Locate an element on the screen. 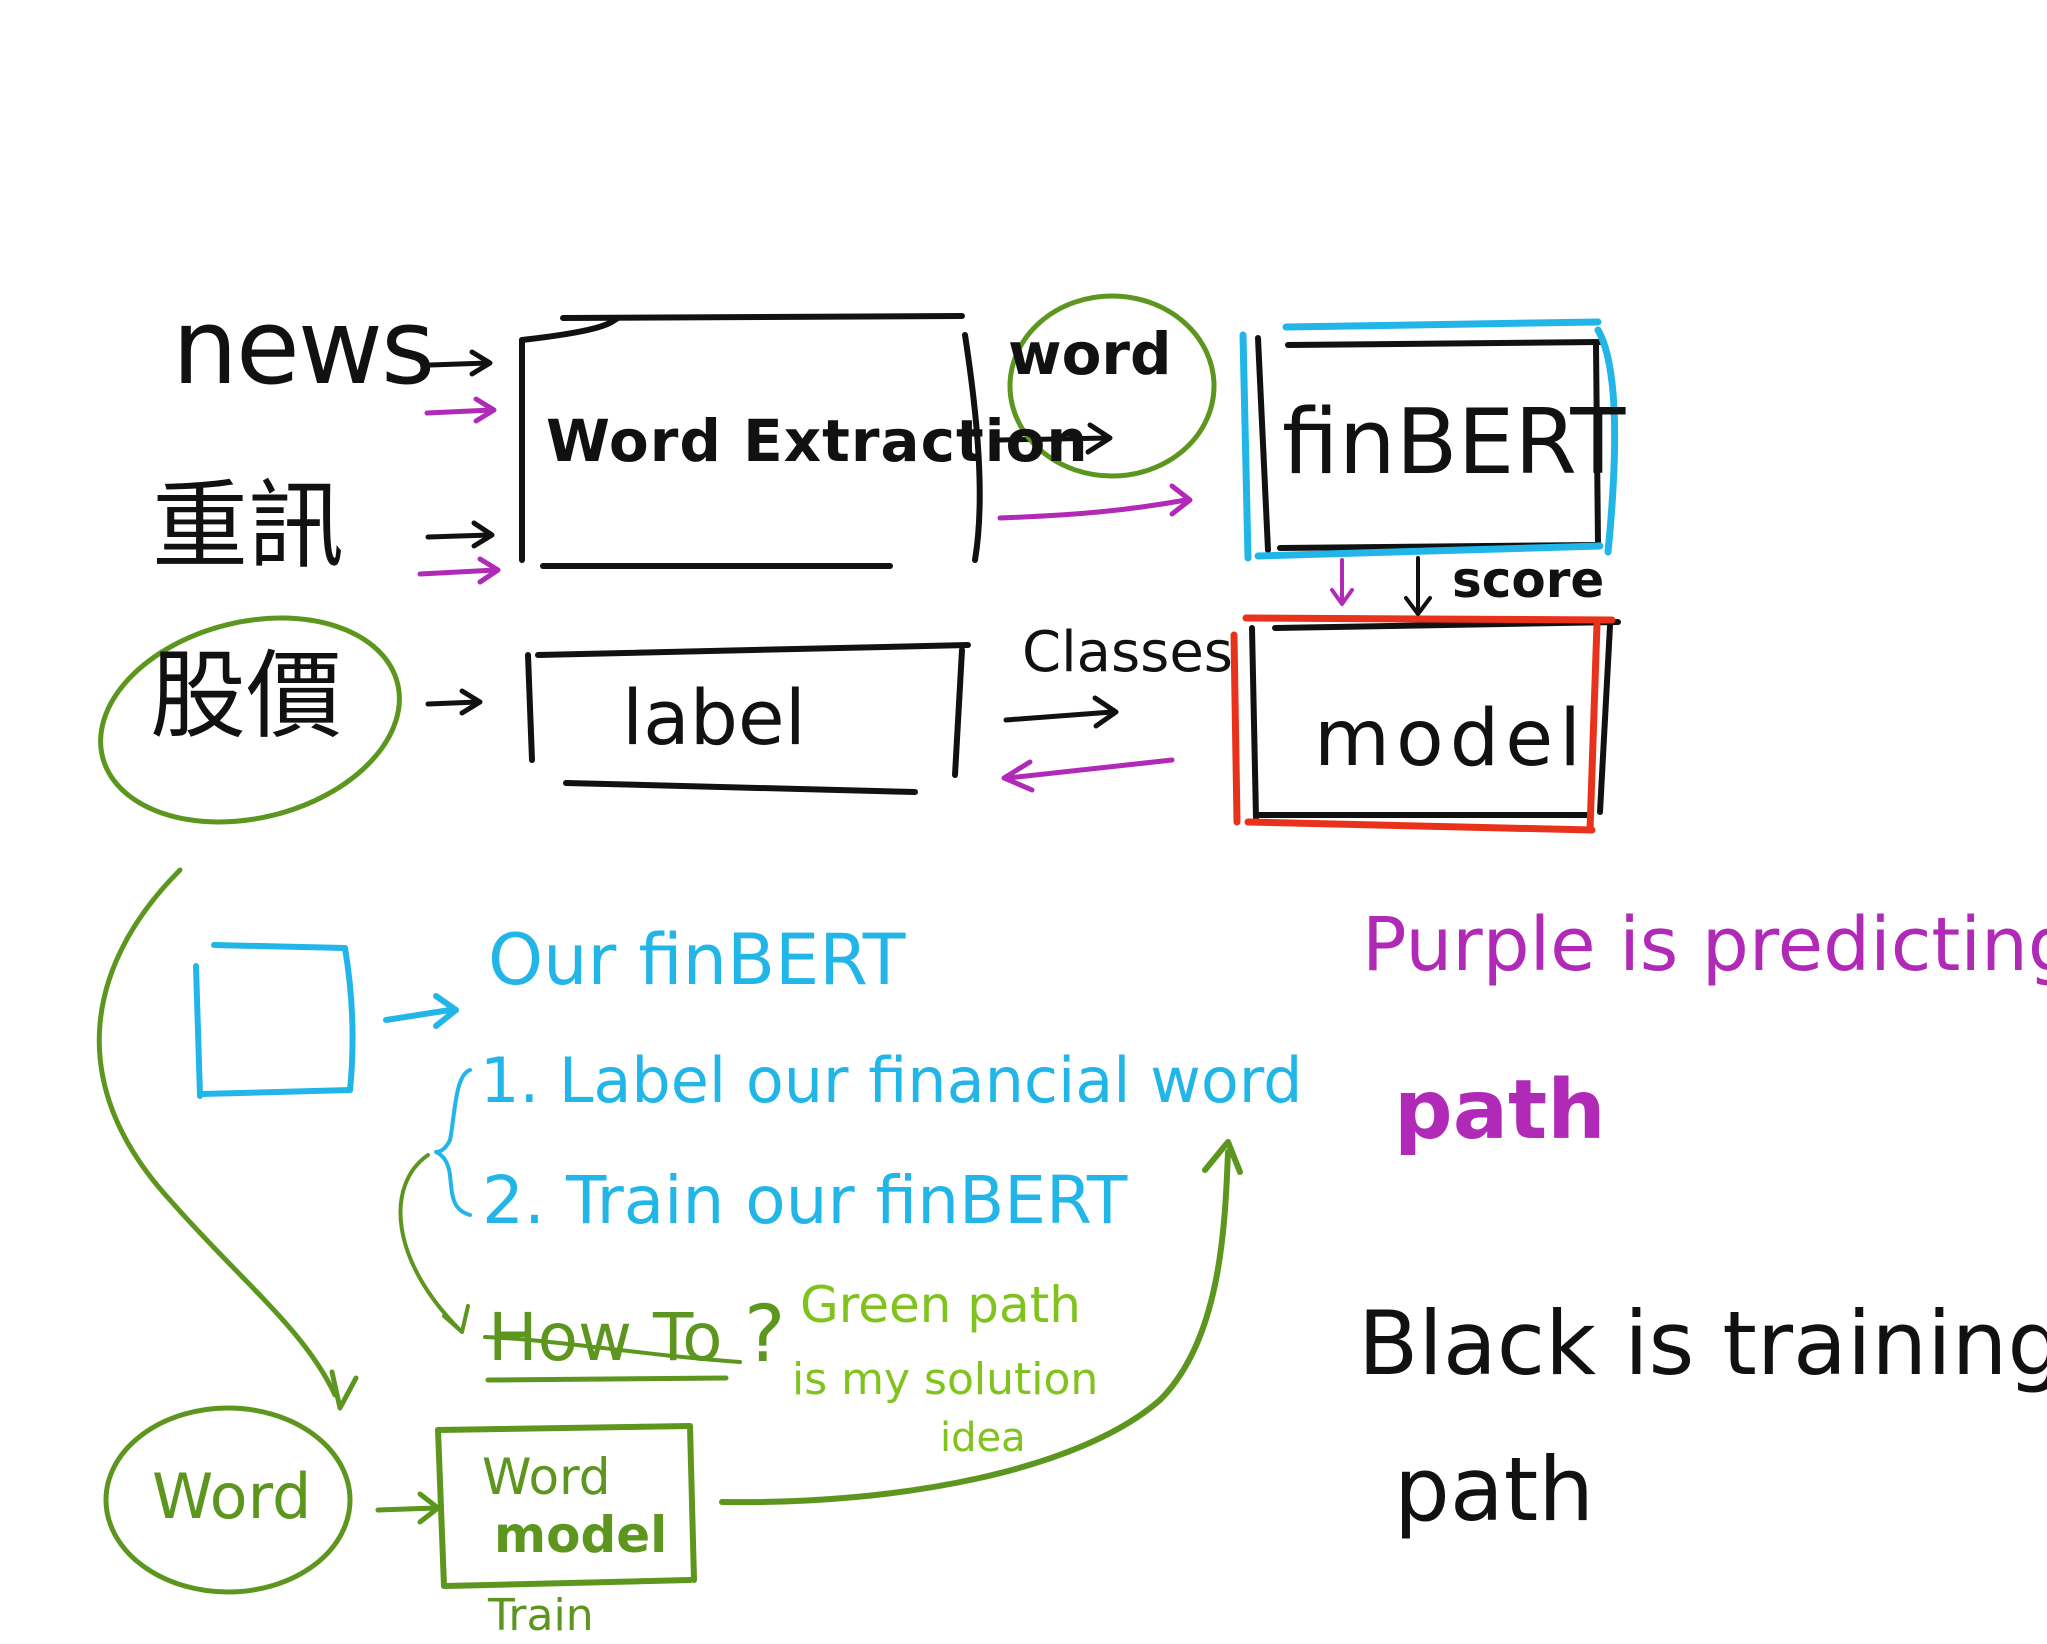 The height and width of the screenshot is (1644, 2047). green-curve-model-head is located at coordinates (1222, 1157).